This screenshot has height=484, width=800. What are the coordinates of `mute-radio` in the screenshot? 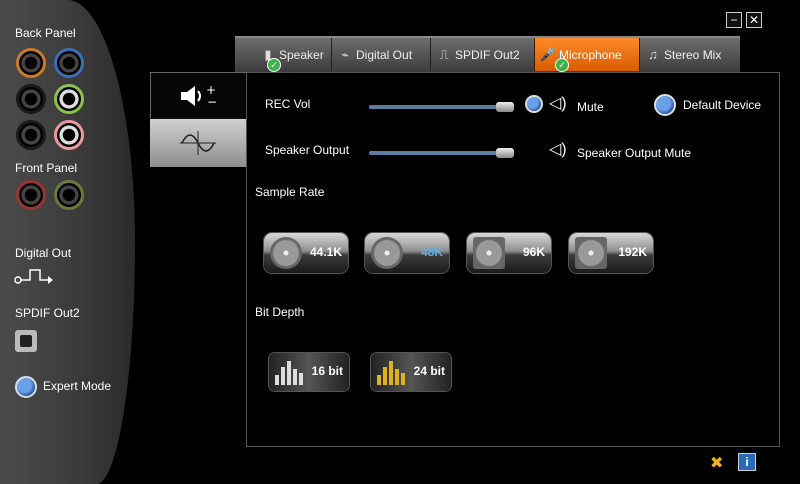 It's located at (534, 104).